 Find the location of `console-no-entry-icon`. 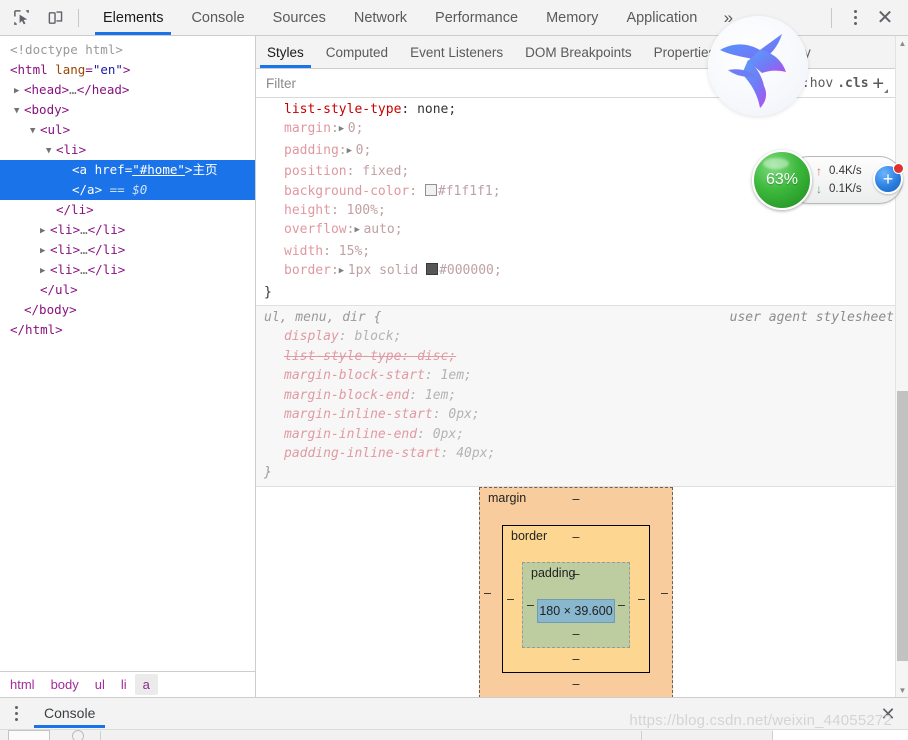

console-no-entry-icon is located at coordinates (78, 735).